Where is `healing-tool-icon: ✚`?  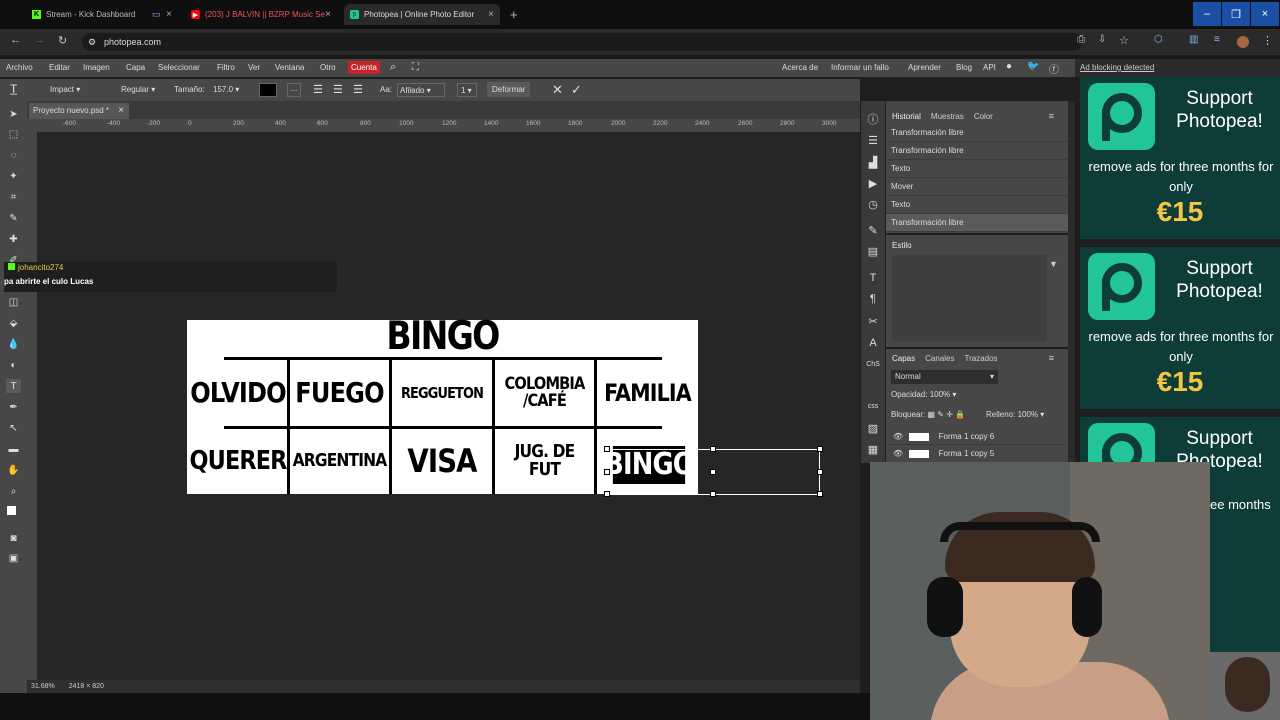 healing-tool-icon: ✚ is located at coordinates (13, 239).